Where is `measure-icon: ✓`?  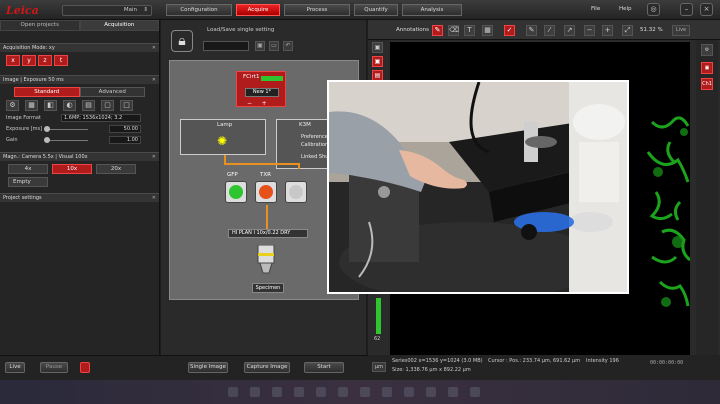 measure-icon: ✓ is located at coordinates (509, 30).